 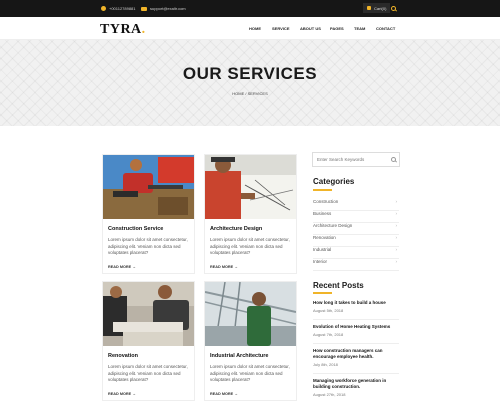 What do you see at coordinates (123, 356) in the screenshot?
I see `service-title: Renovation` at bounding box center [123, 356].